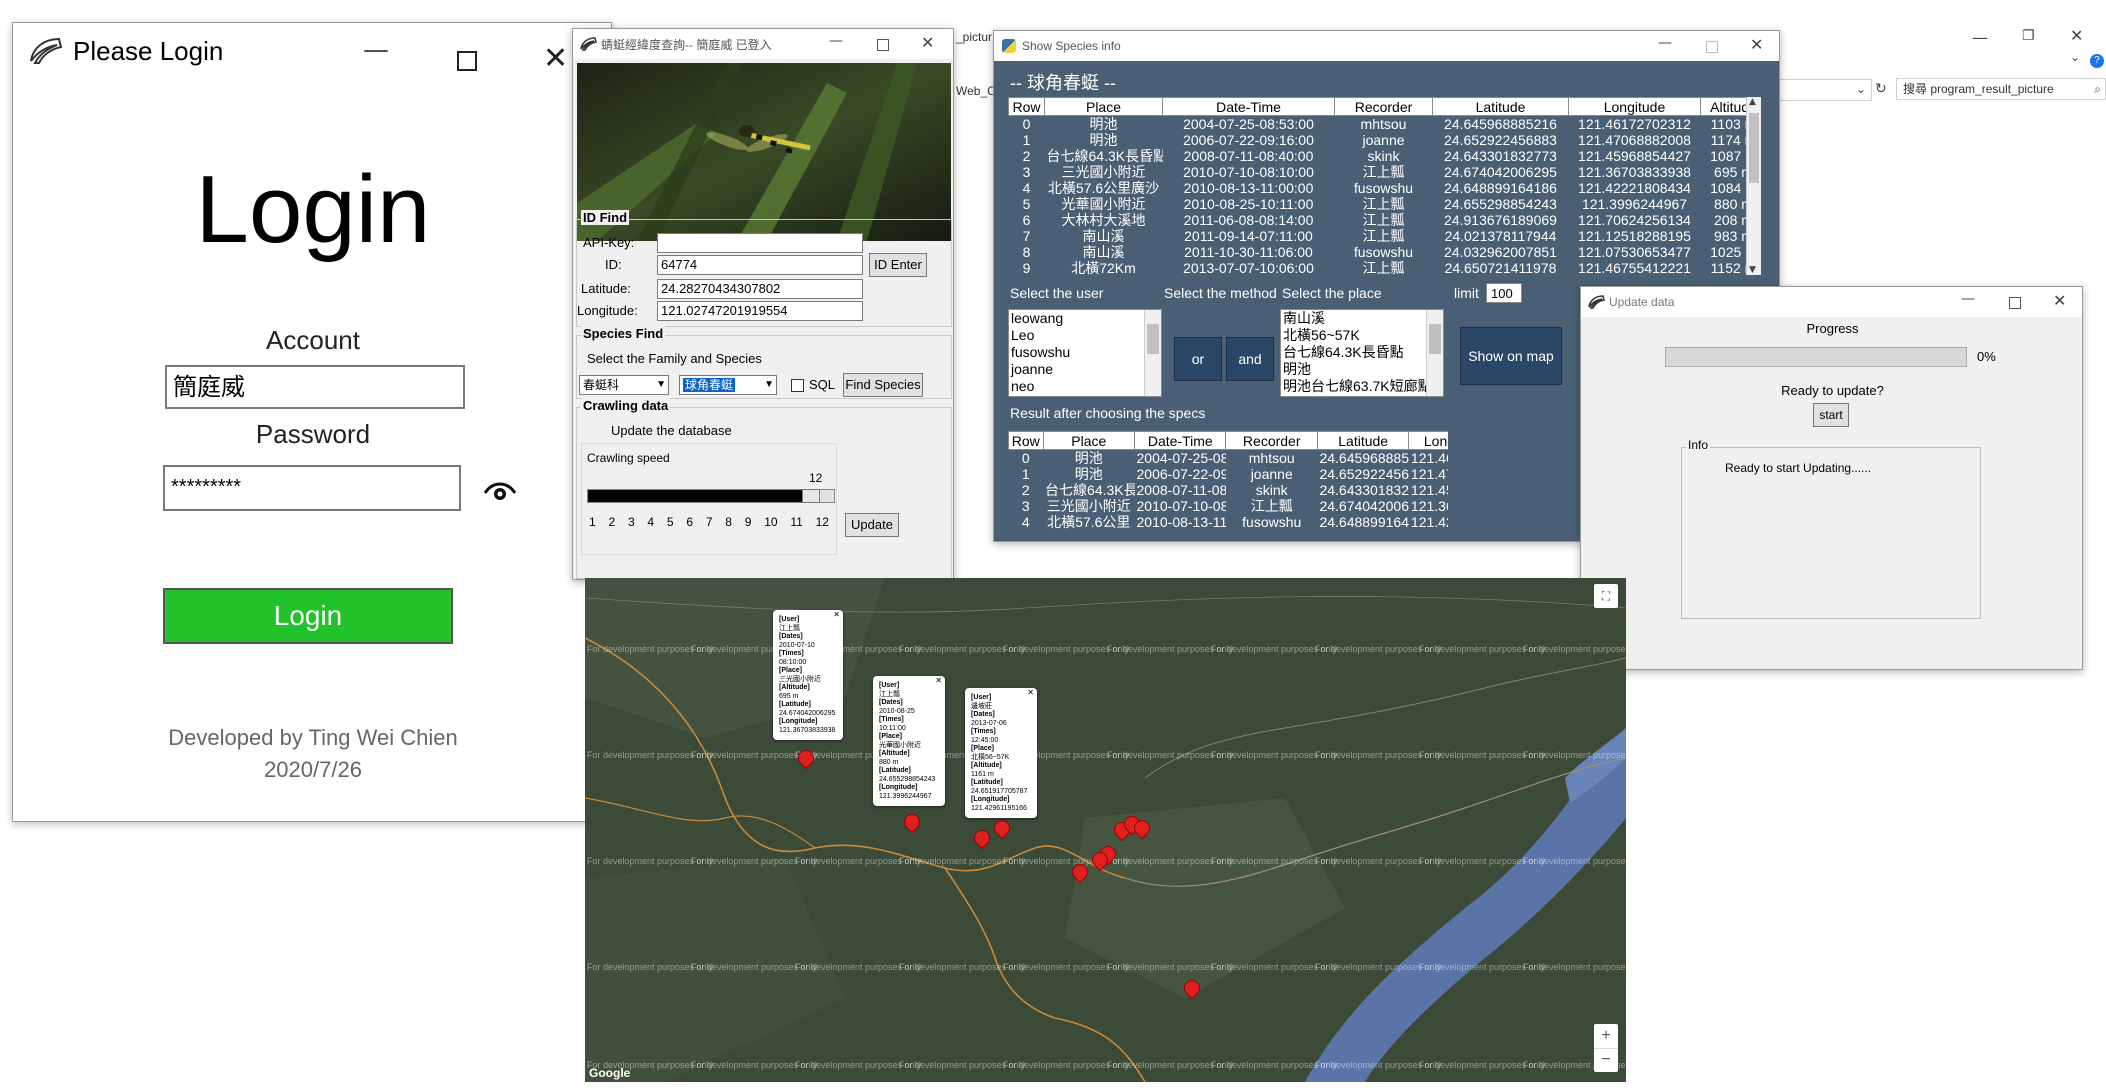 The width and height of the screenshot is (2106, 1092). What do you see at coordinates (1198, 359) in the screenshot?
I see `or-button: or` at bounding box center [1198, 359].